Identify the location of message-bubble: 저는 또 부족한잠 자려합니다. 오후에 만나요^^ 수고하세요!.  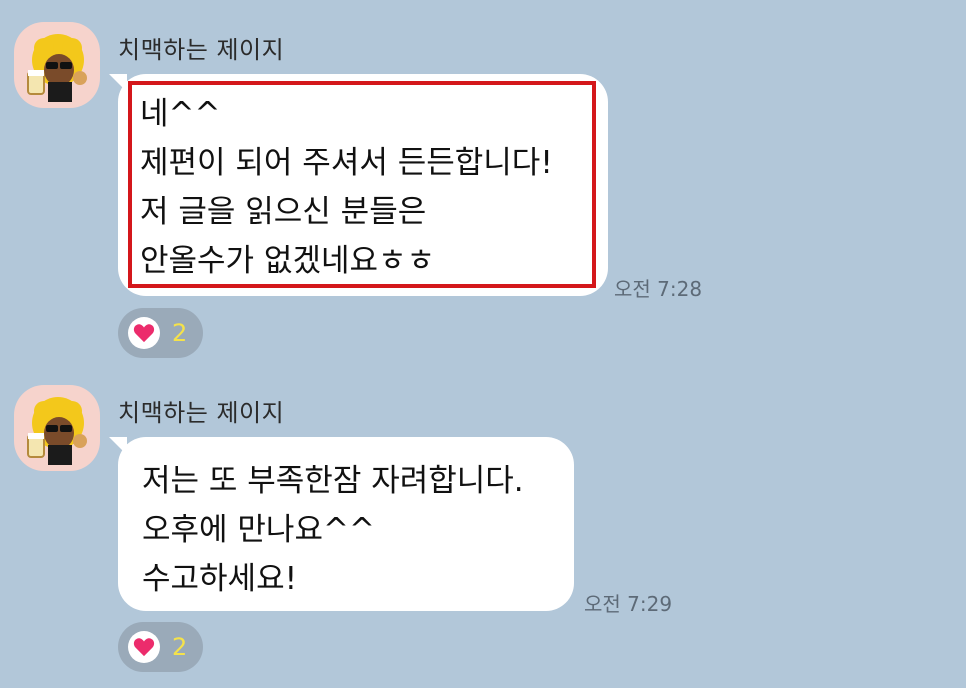
(341, 524).